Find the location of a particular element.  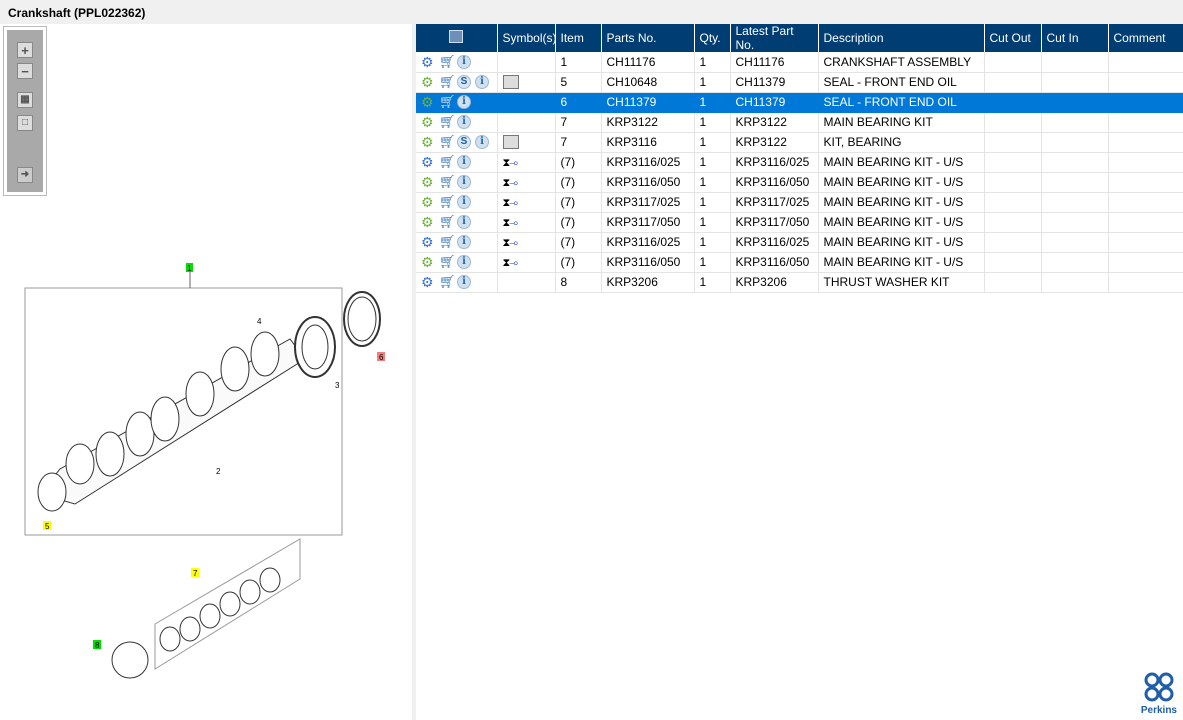

cell-part: KRP3206 is located at coordinates (648, 282).